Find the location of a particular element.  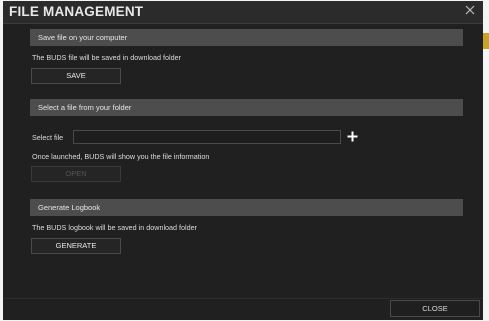

dialog-title: FILE MANAGEMENT is located at coordinates (76, 11).